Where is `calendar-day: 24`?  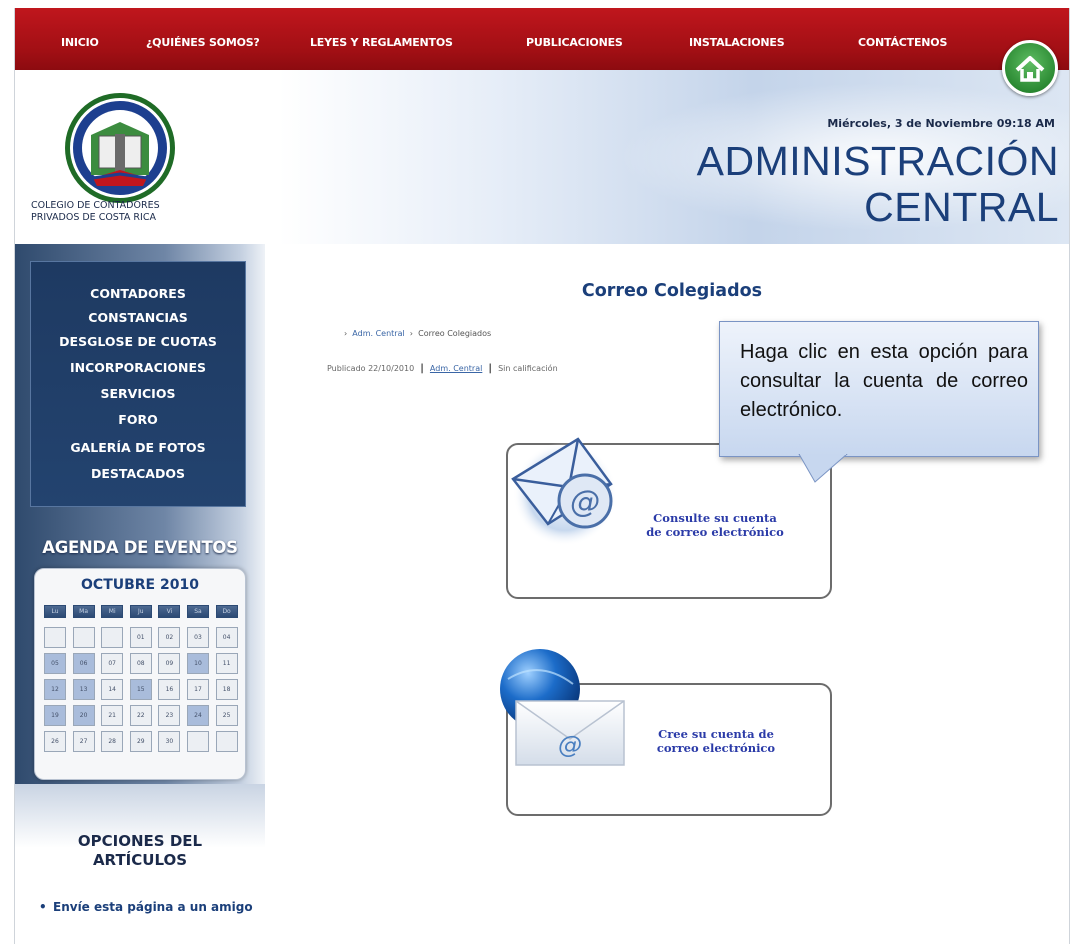
calendar-day: 24 is located at coordinates (198, 715).